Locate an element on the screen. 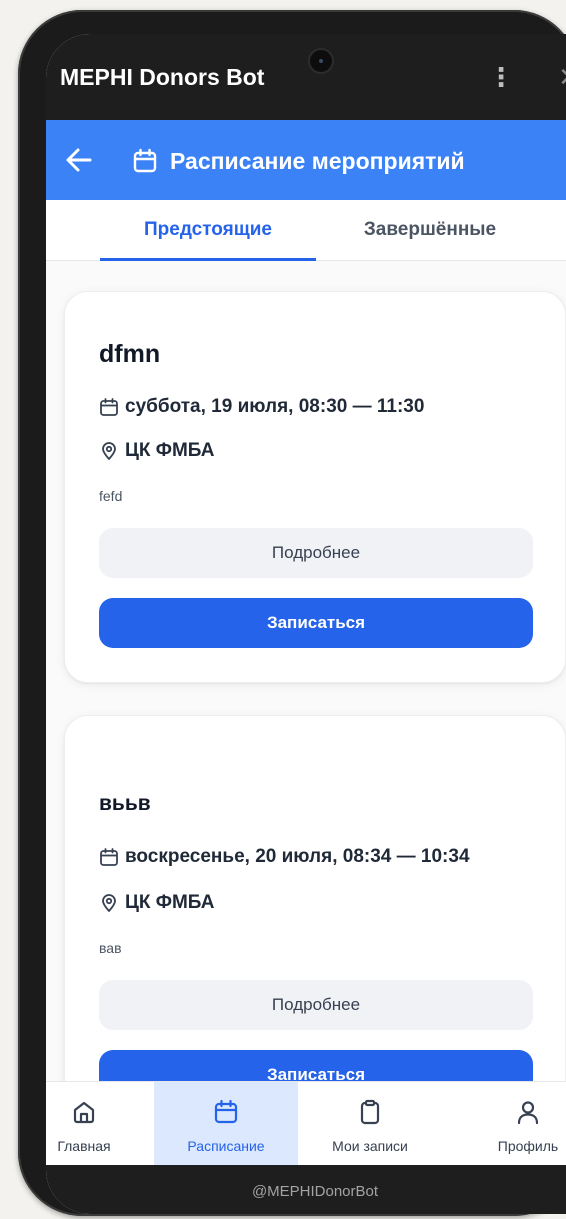 The image size is (566, 1219). page-title-group: Расписание мероприятий is located at coordinates (298, 161).